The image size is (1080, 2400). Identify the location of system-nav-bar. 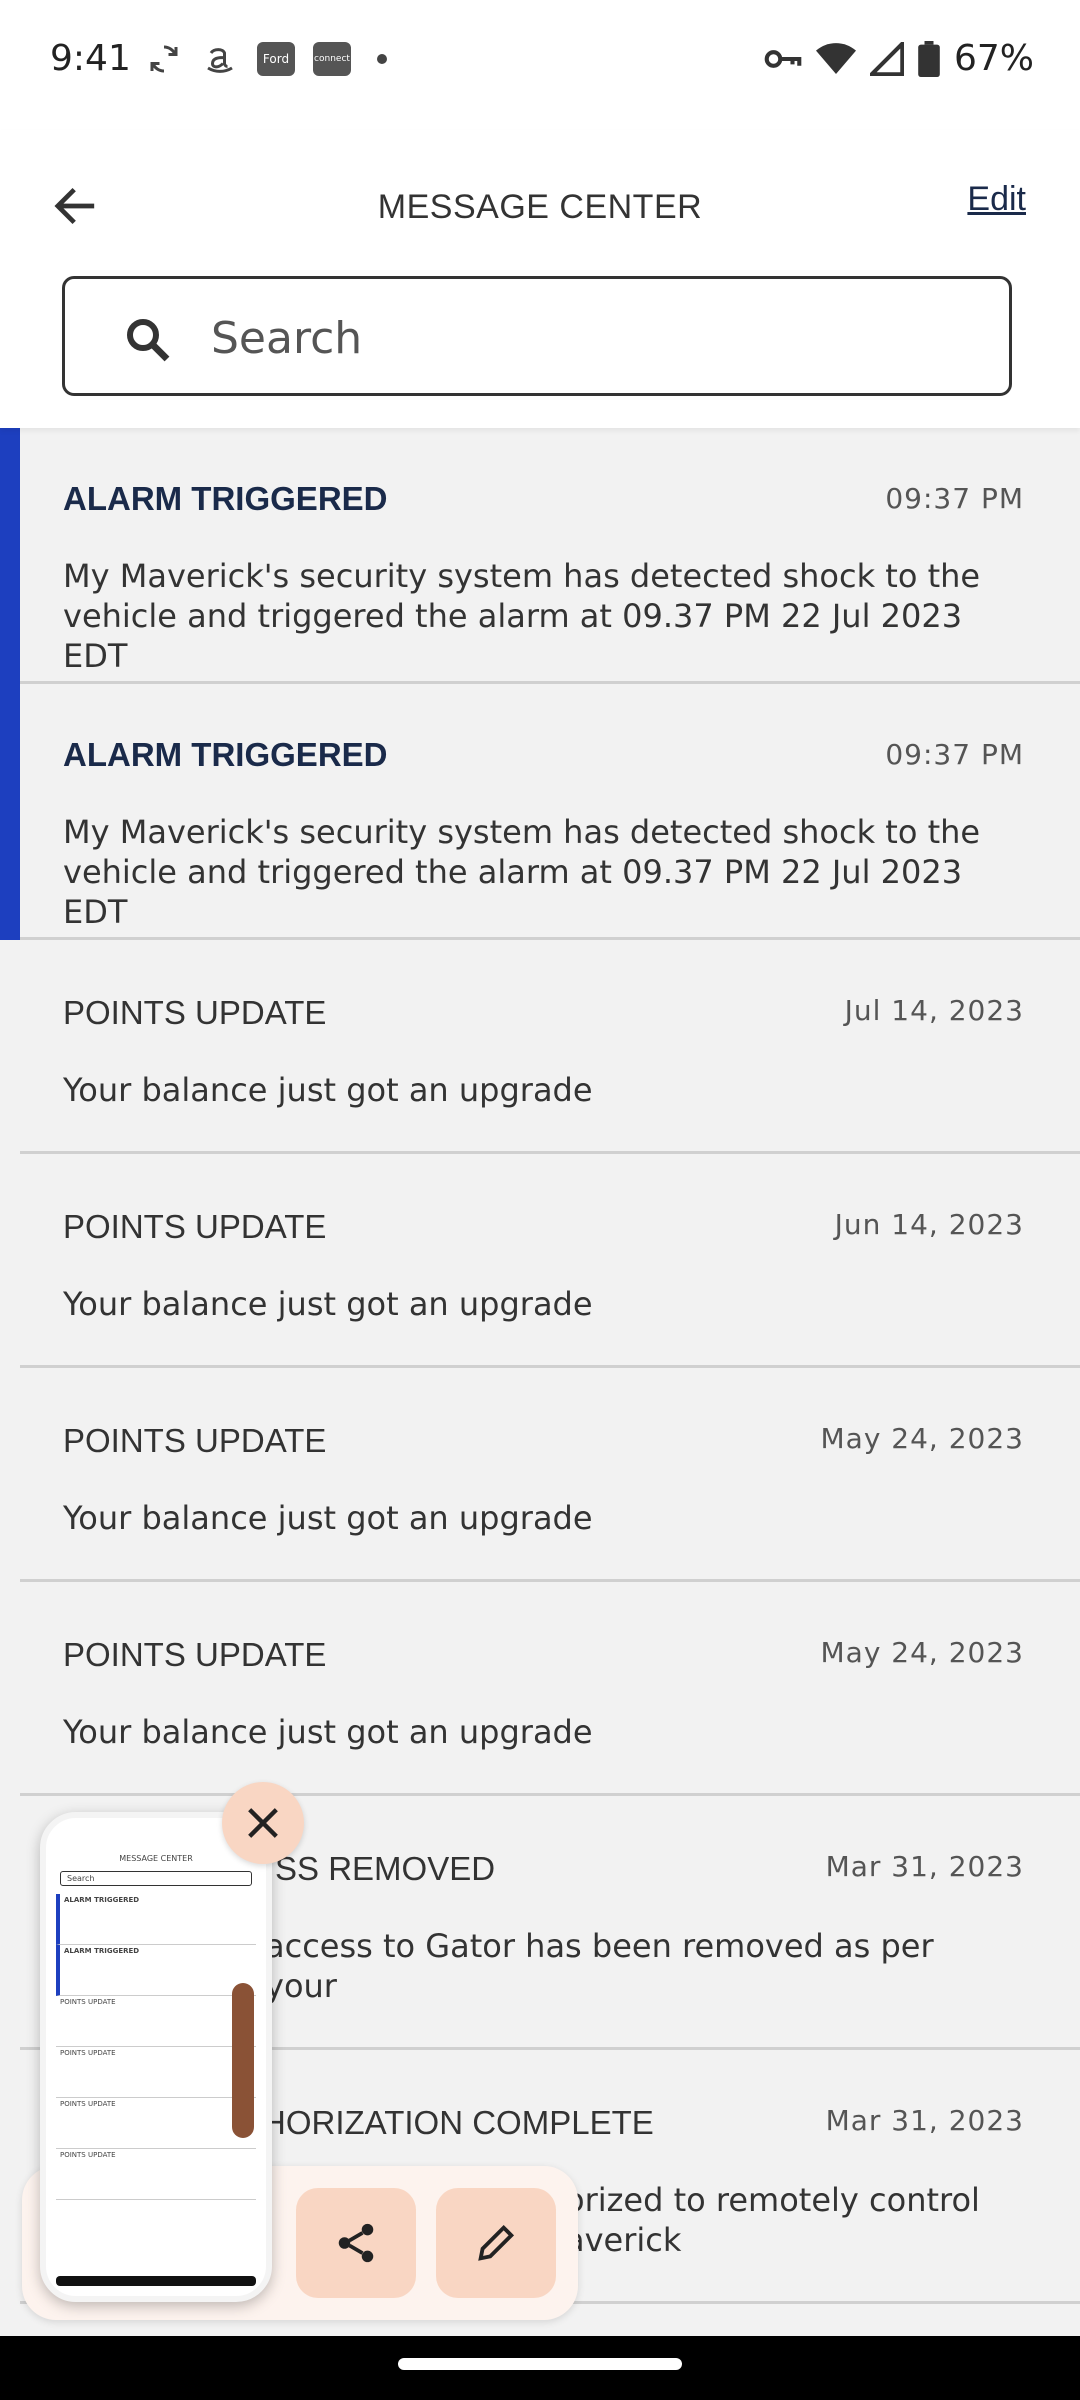
(540, 2368).